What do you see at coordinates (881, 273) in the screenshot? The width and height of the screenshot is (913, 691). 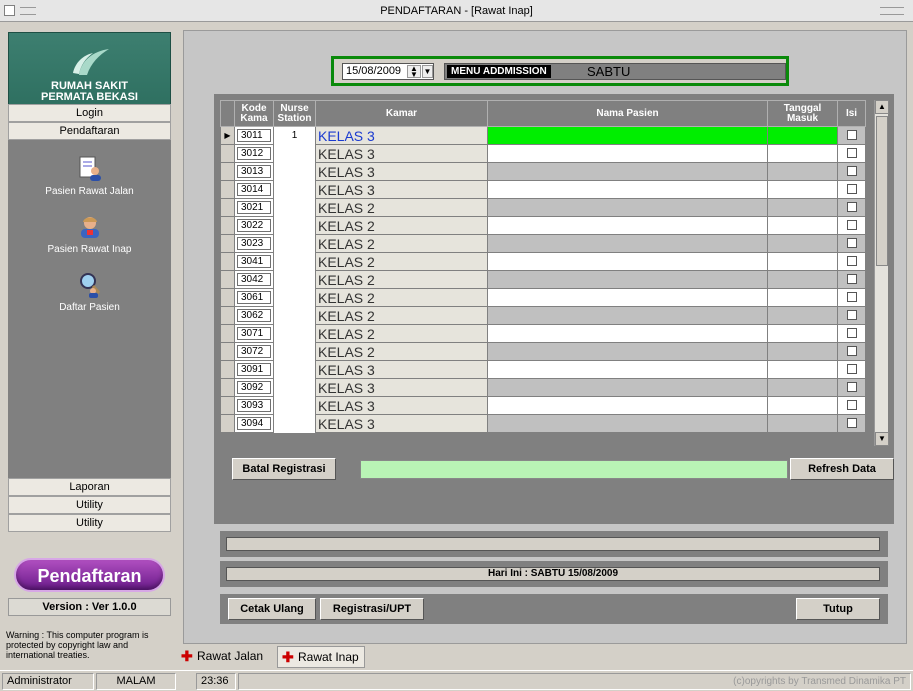 I see `vertical-scrollbar: ▲ ▼` at bounding box center [881, 273].